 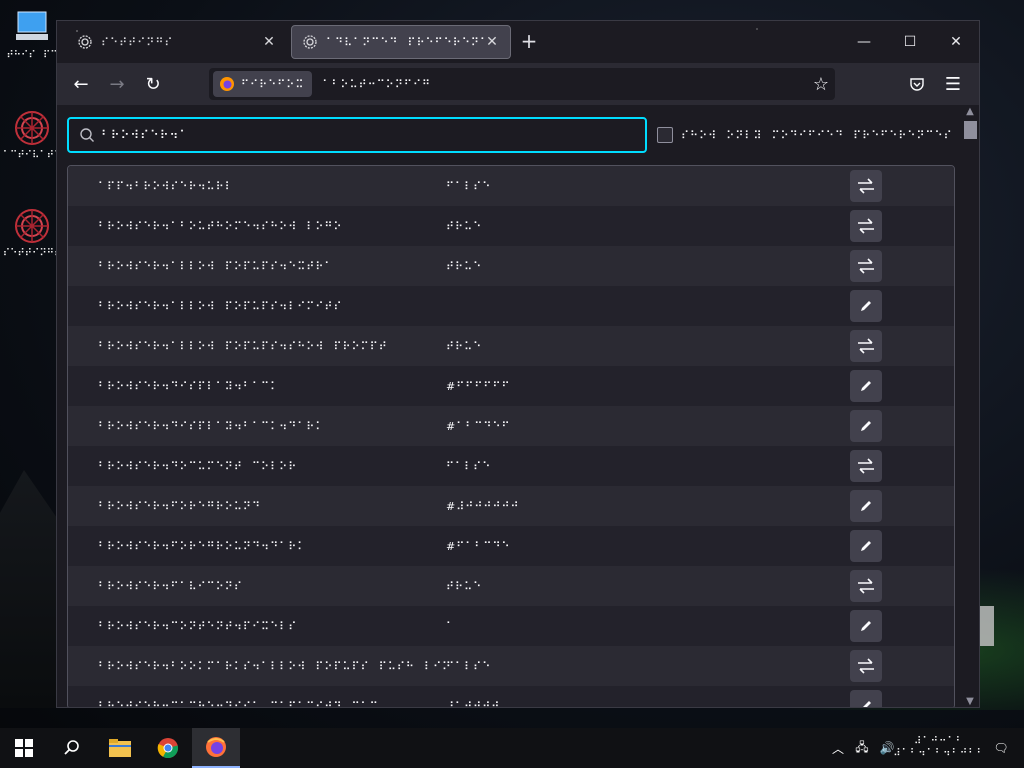 What do you see at coordinates (817, 135) in the screenshot?
I see `show-modified-label: ⠎⠓⠕⠺⠀⠕⠝⠇⠽⠀⠍⠕⠙⠊⠋⠊⠑⠙⠀⠏⠗⠑⠋⠑⠗⠑⠝⠉⠑⠎` at bounding box center [817, 135].